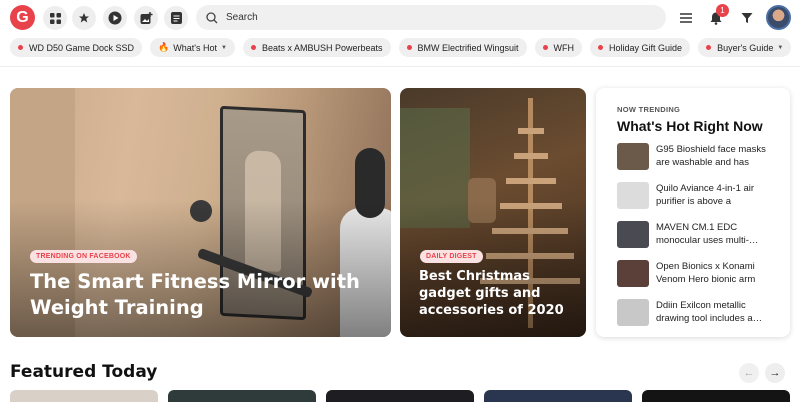  What do you see at coordinates (747, 18) in the screenshot?
I see `filter-icon` at bounding box center [747, 18].